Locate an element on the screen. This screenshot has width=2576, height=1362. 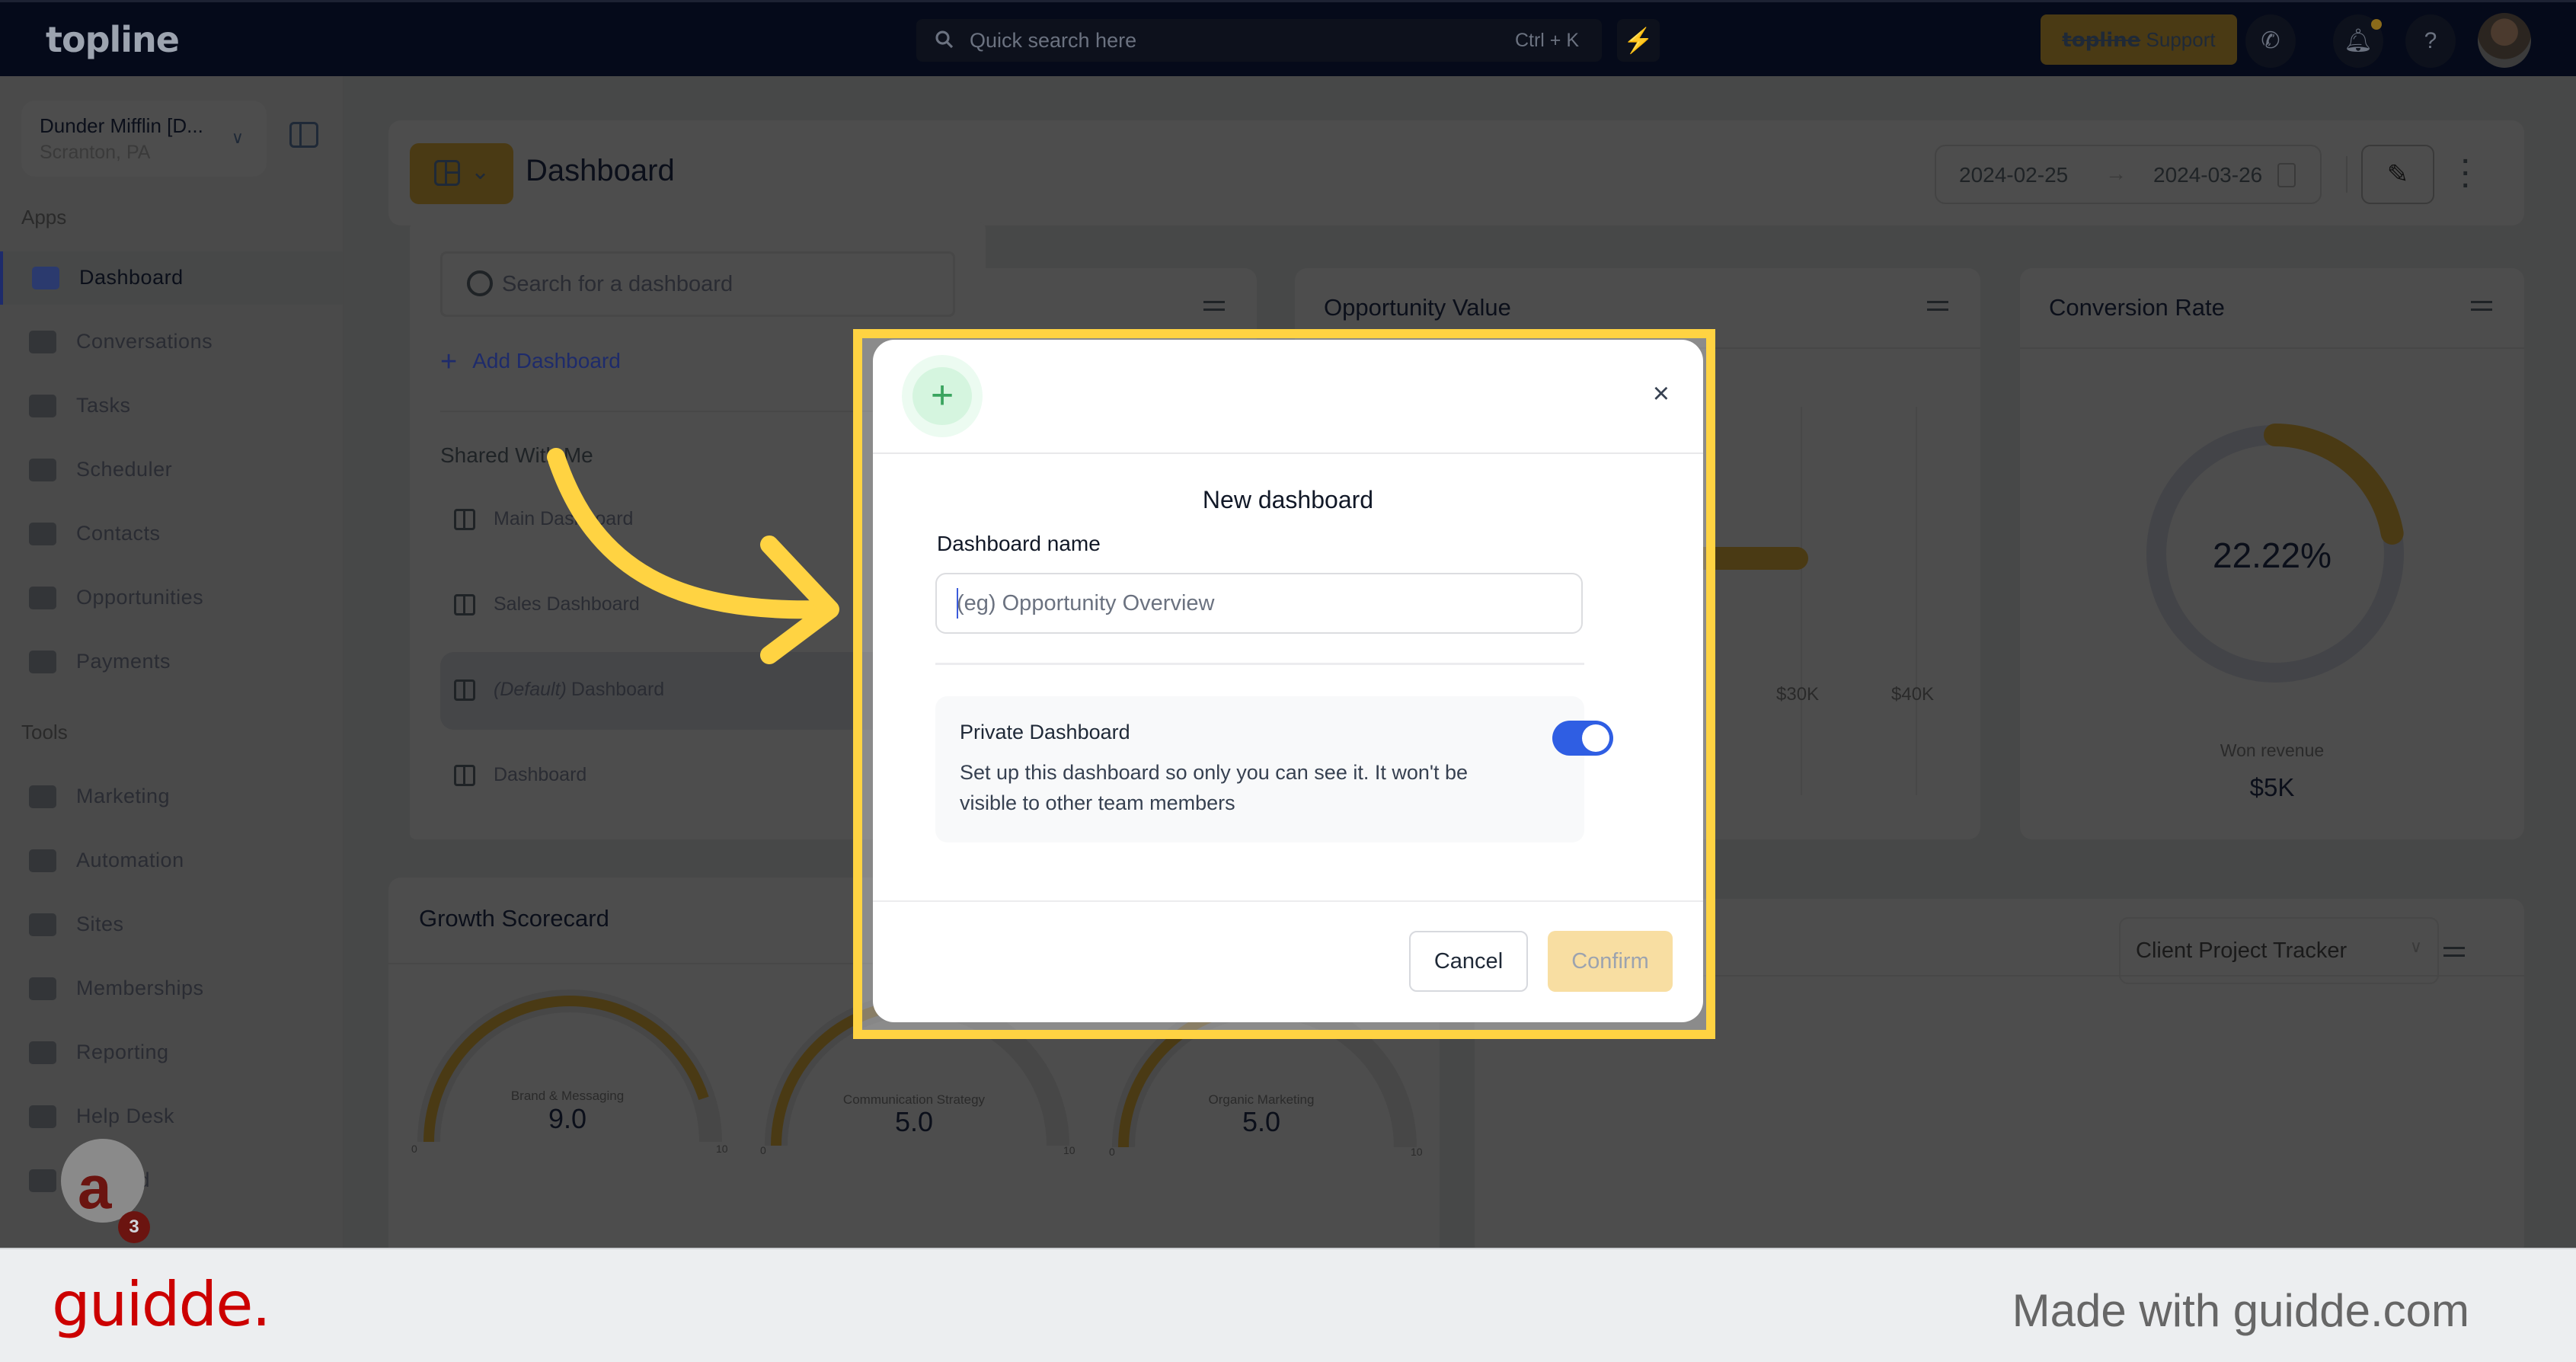
search-icon is located at coordinates (480, 283).